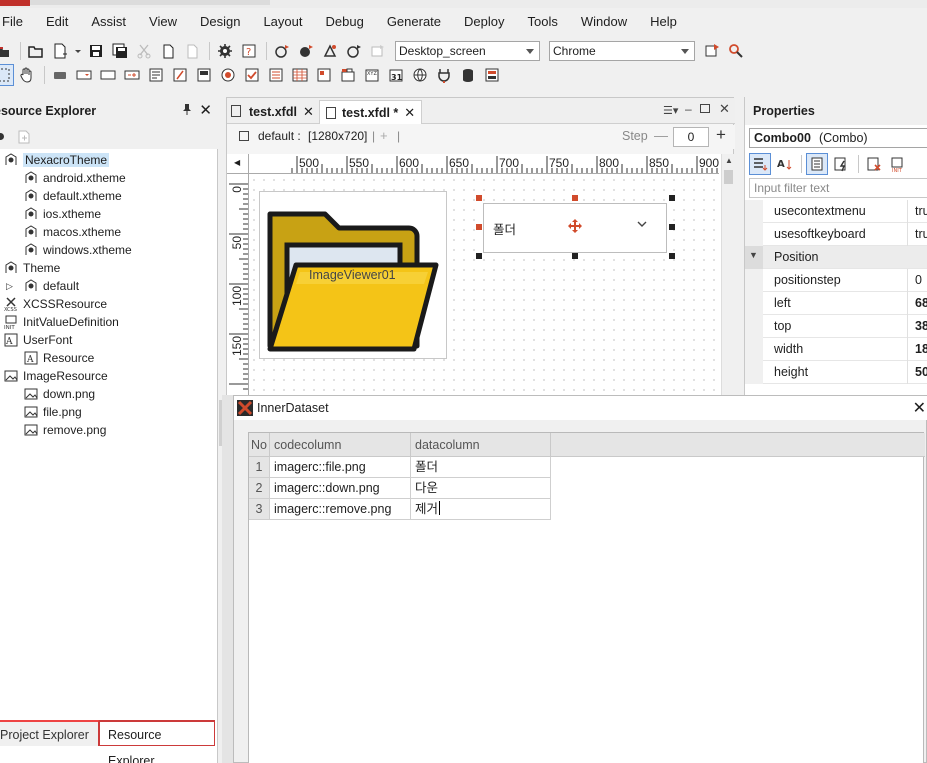 The height and width of the screenshot is (763, 927). I want to click on property-value: 50, so click(921, 372).